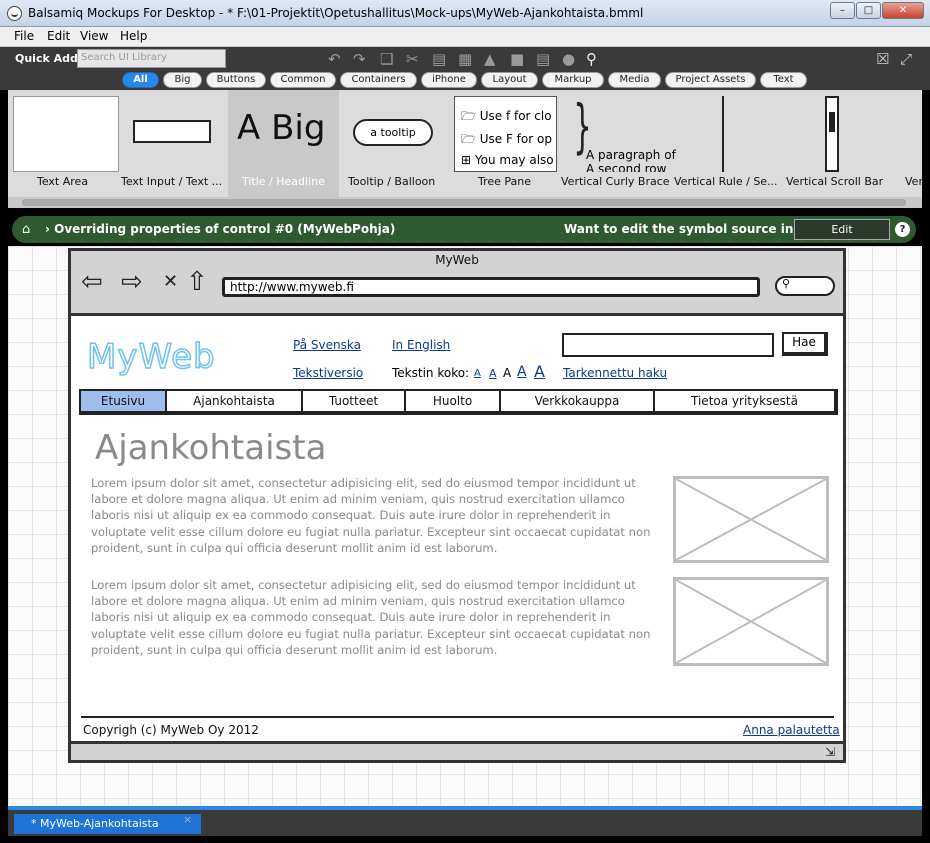 The image size is (930, 843). I want to click on link-english: In English, so click(421, 345).